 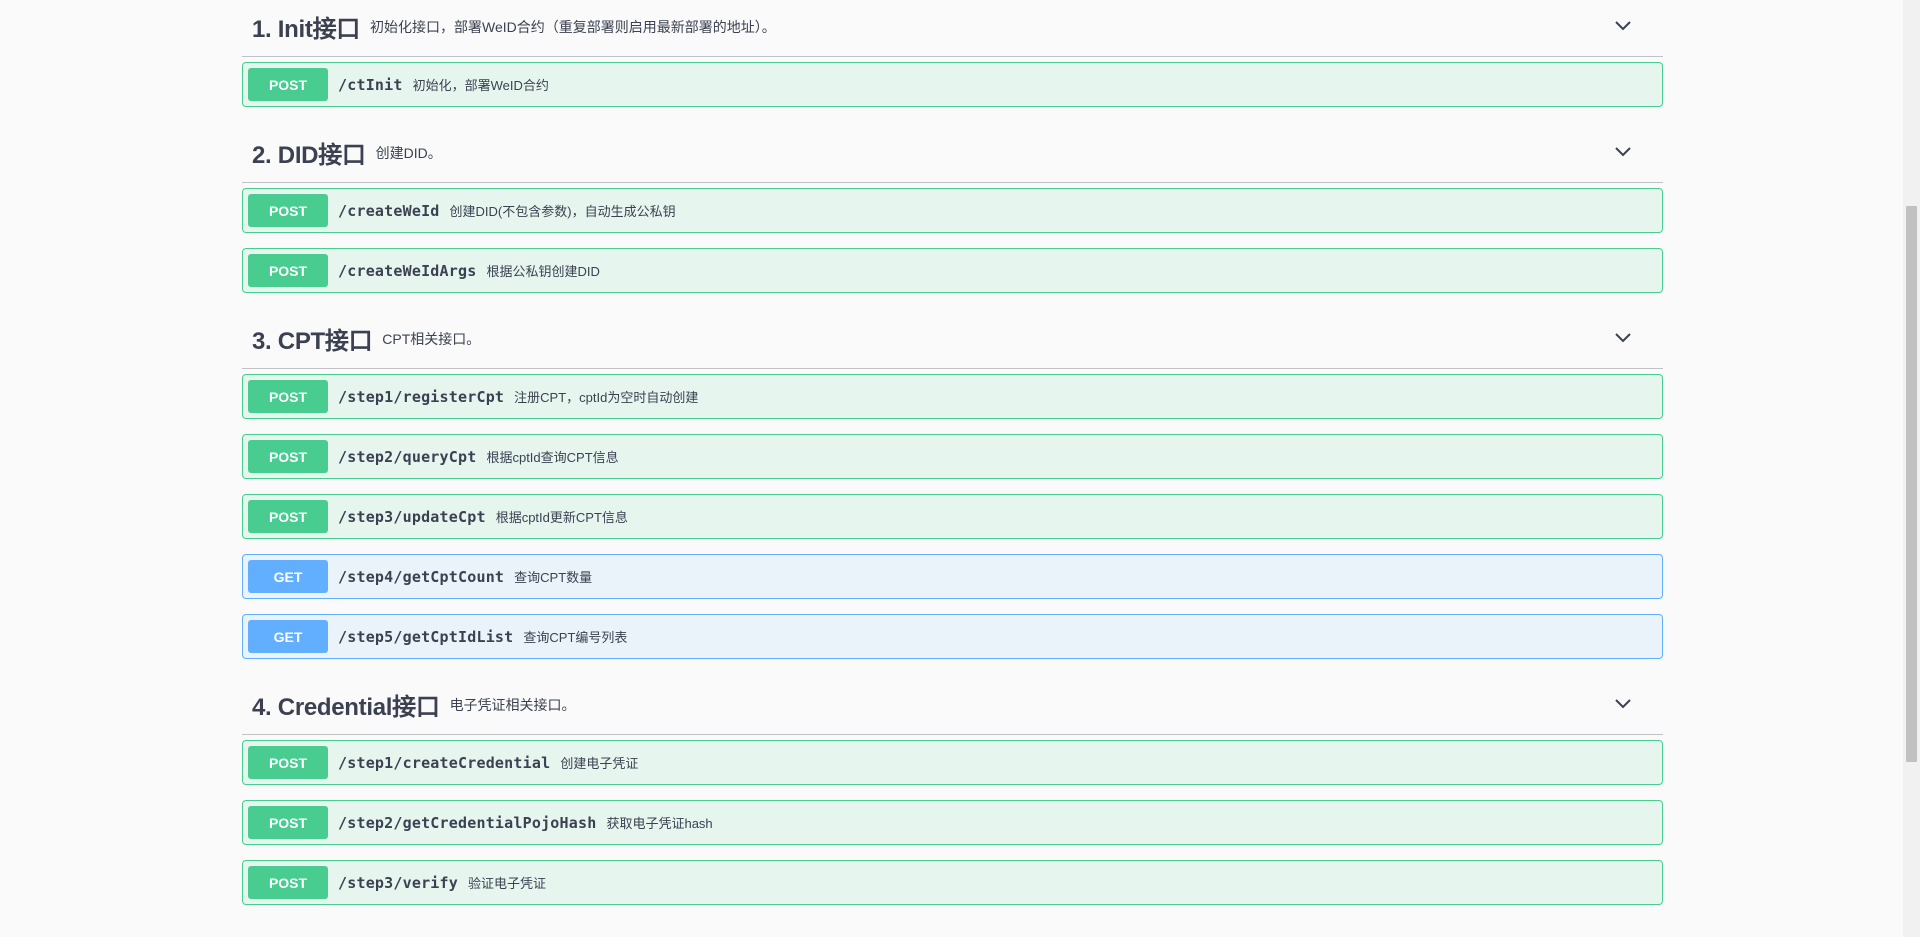 What do you see at coordinates (370, 84) in the screenshot?
I see `operation-path: /ctInit` at bounding box center [370, 84].